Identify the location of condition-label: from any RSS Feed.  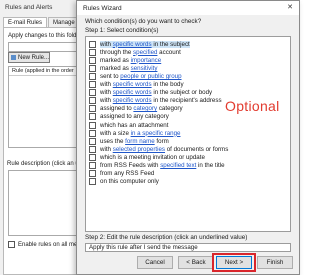
(127, 173).